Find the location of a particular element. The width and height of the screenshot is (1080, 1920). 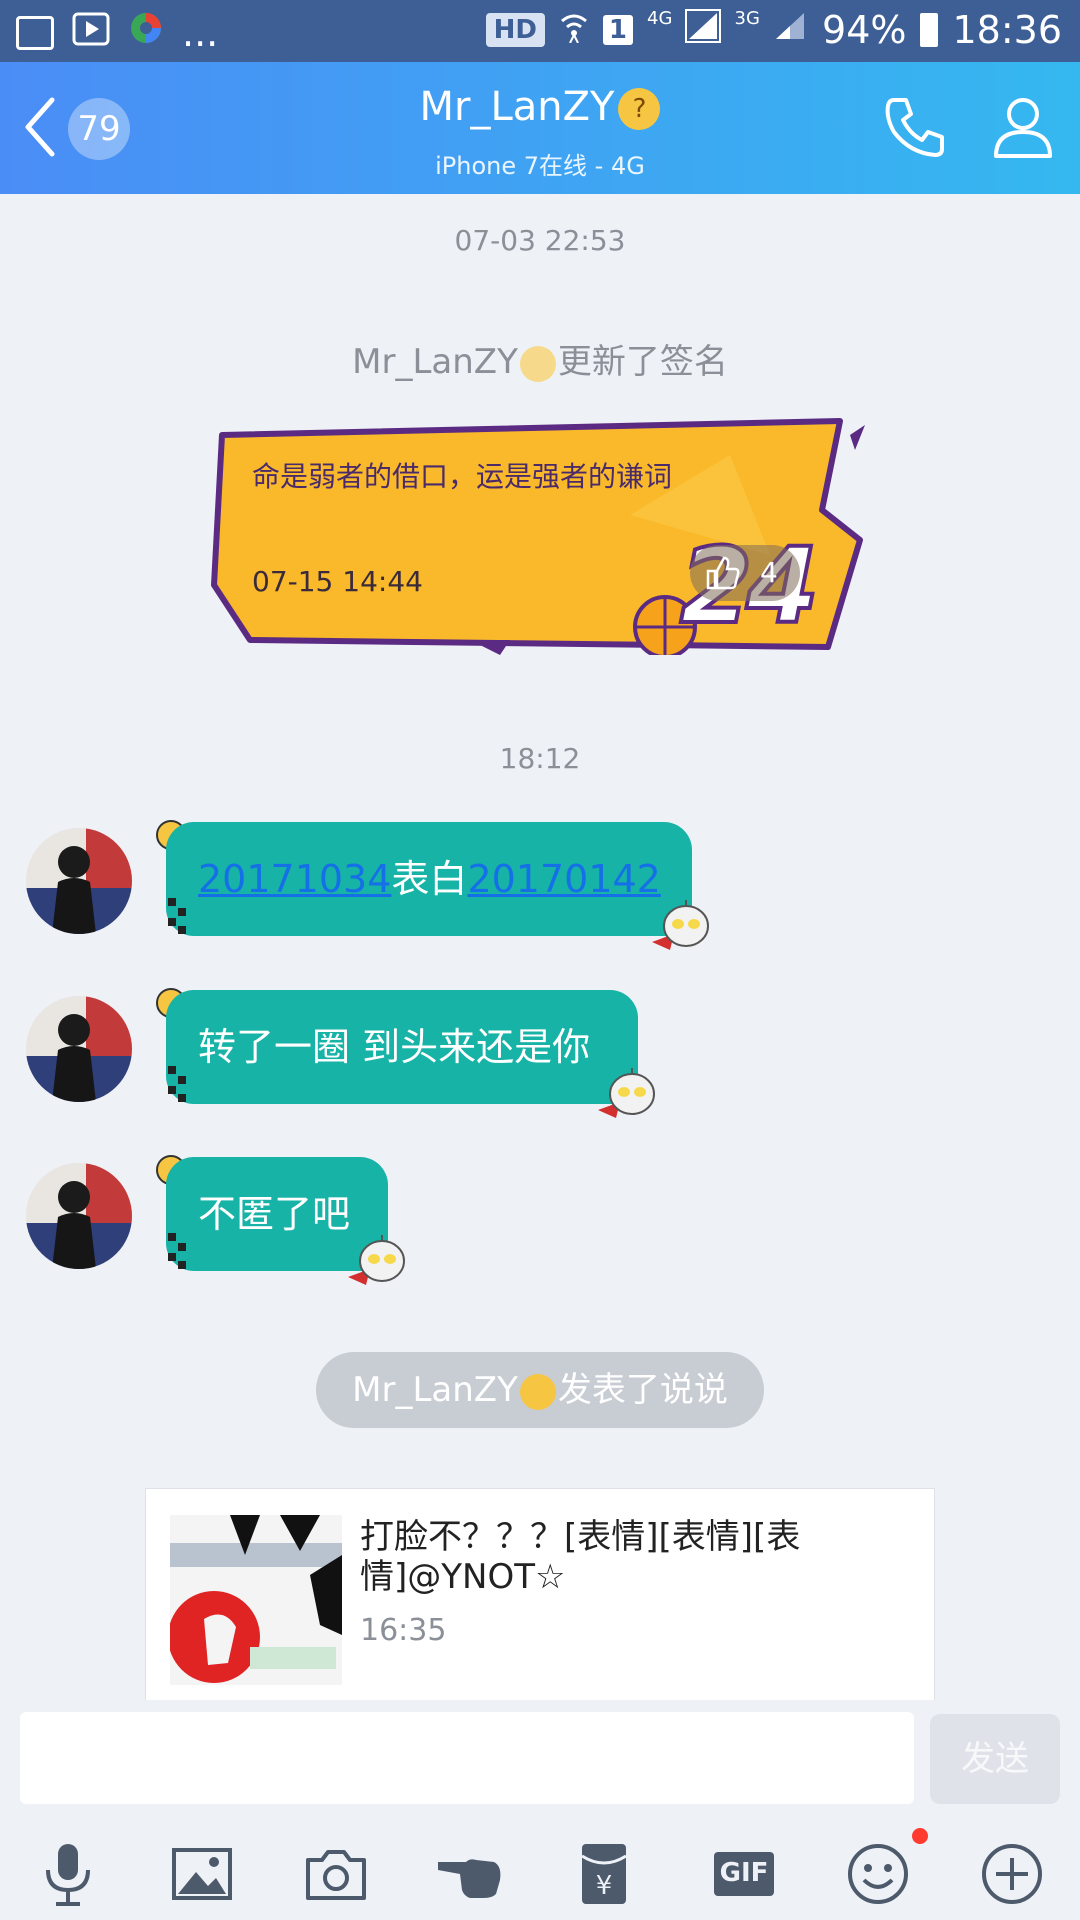

chat-bubble: 20171034表白20170142 is located at coordinates (429, 879).